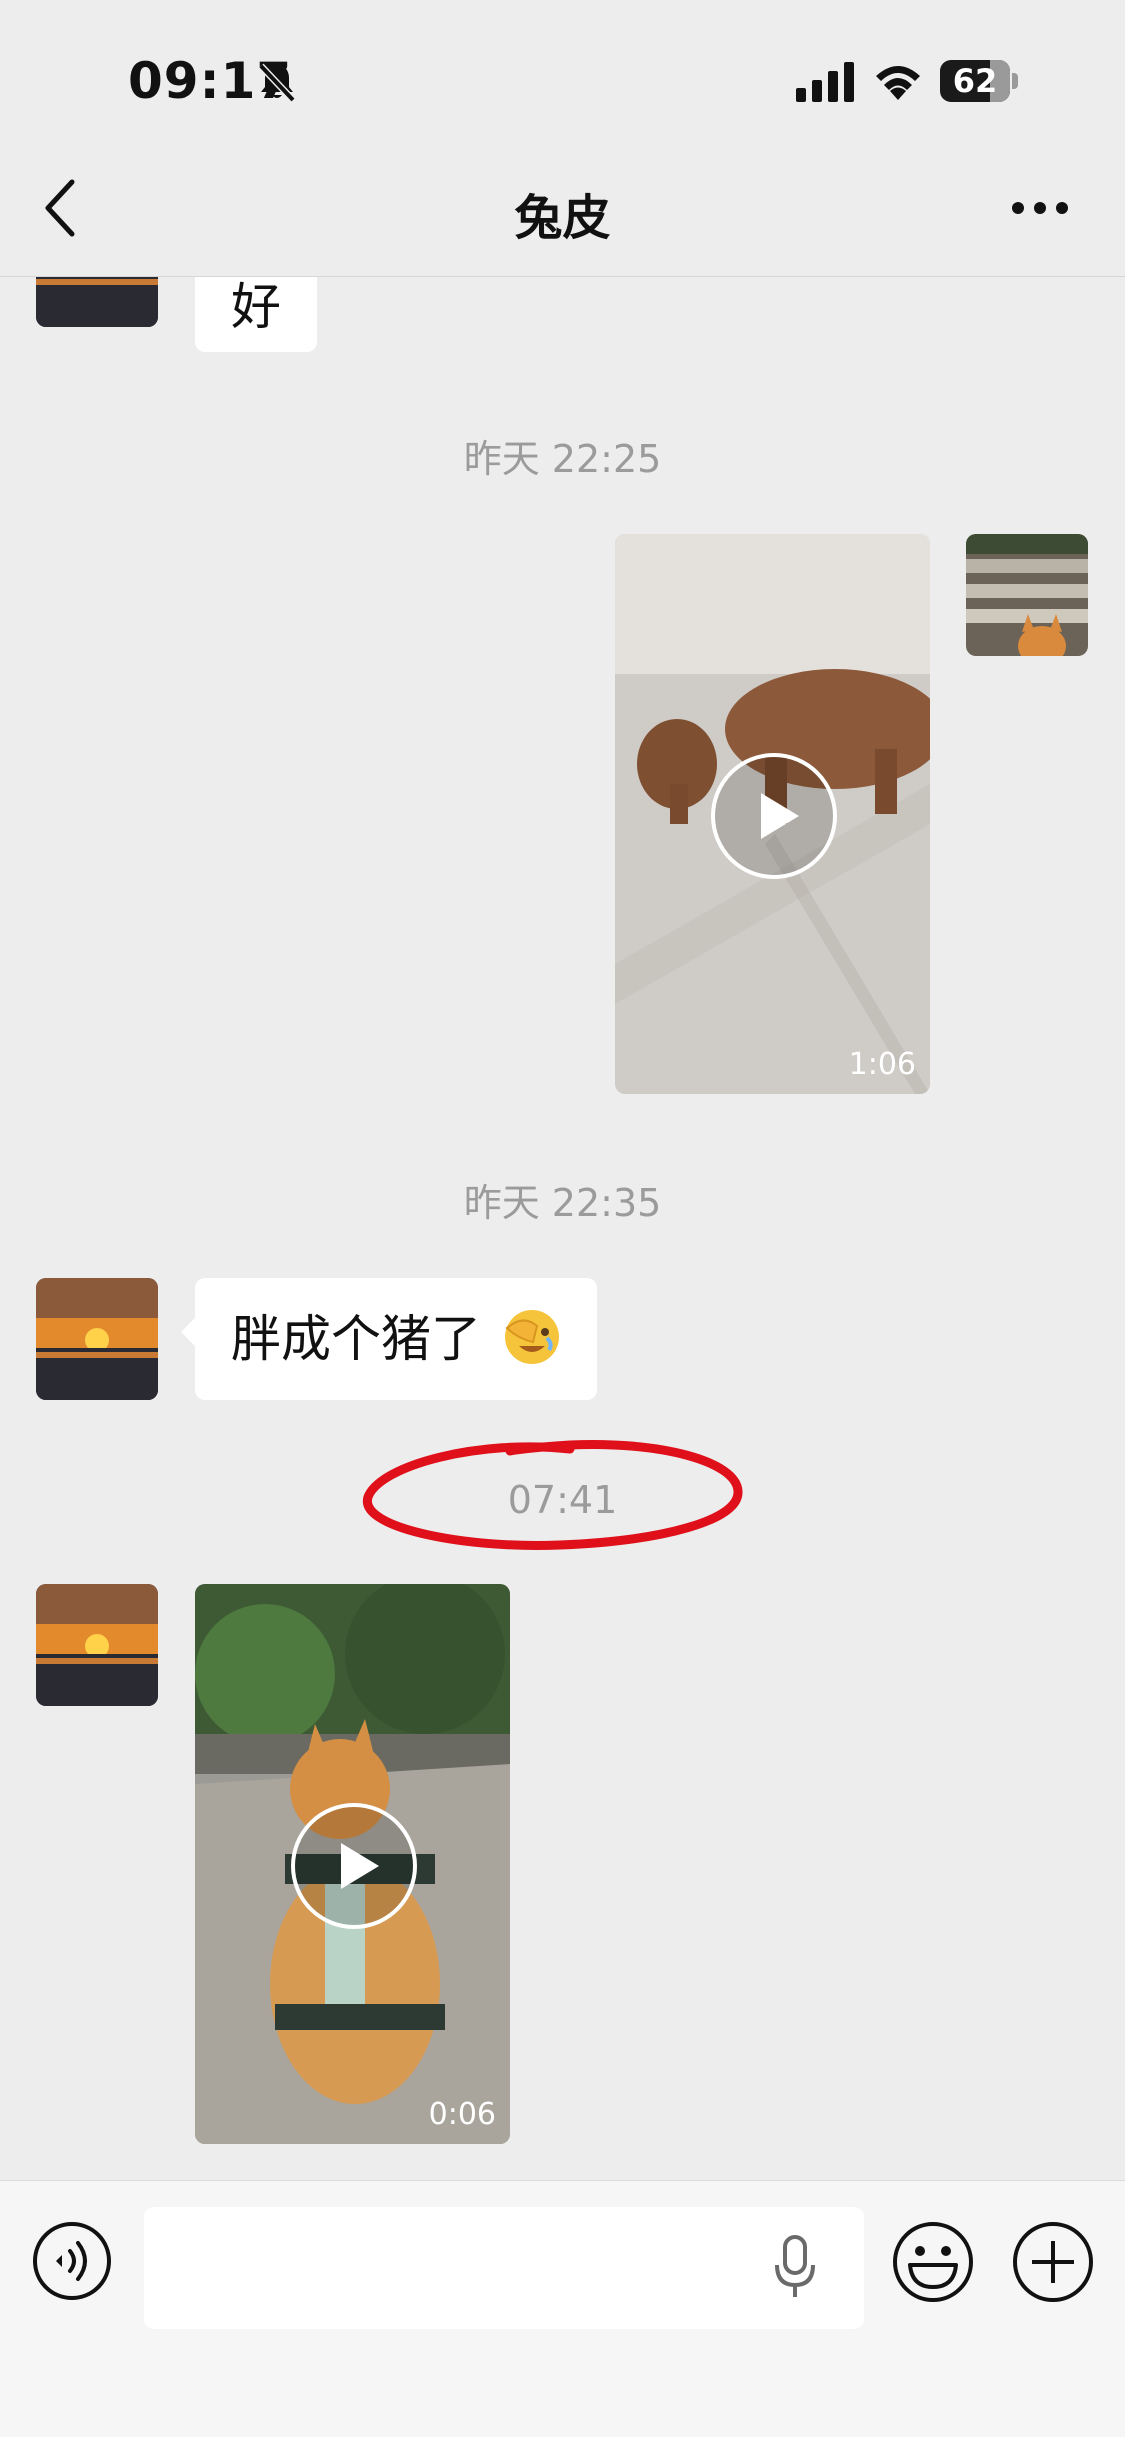 This screenshot has height=2437, width=1125. I want to click on battery-indicator: 62, so click(980, 81).